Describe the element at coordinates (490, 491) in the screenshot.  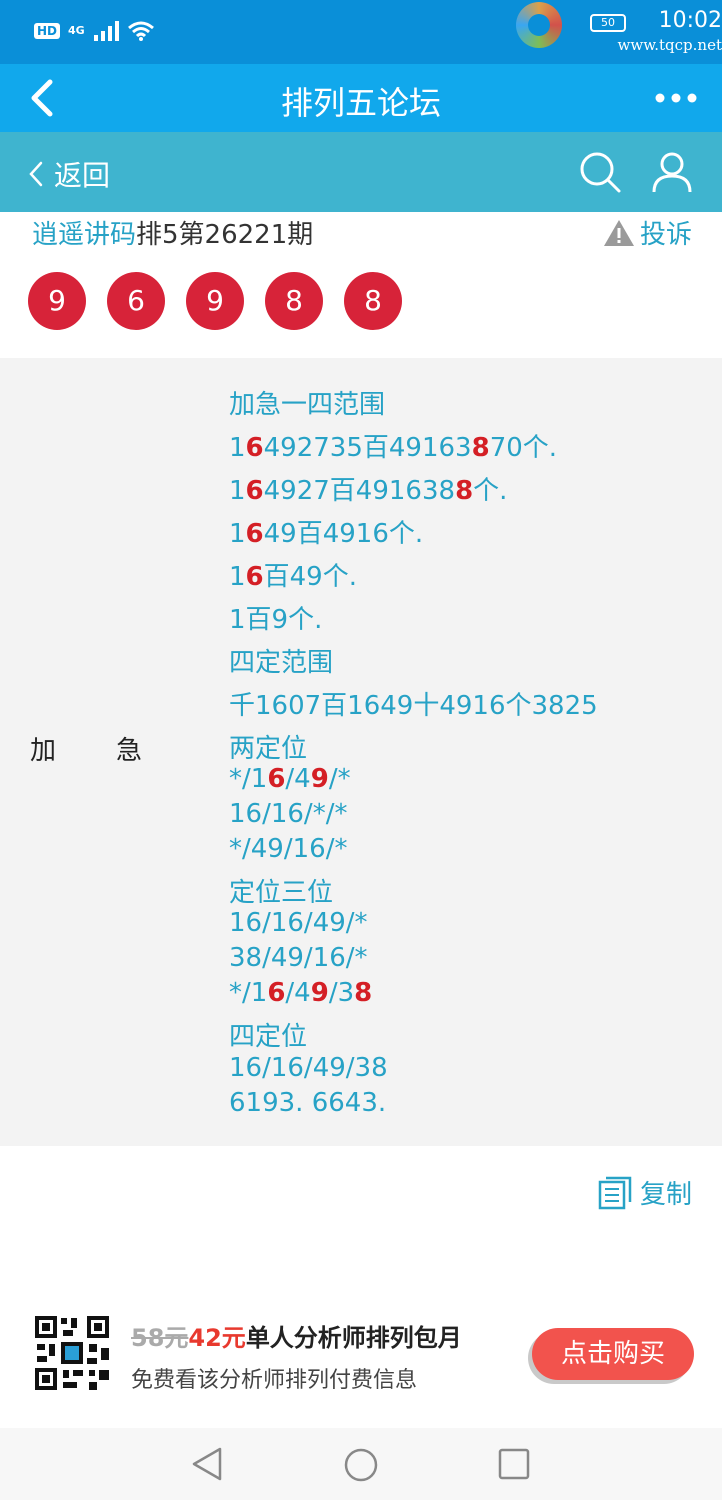
I see `line-text: 个.` at that location.